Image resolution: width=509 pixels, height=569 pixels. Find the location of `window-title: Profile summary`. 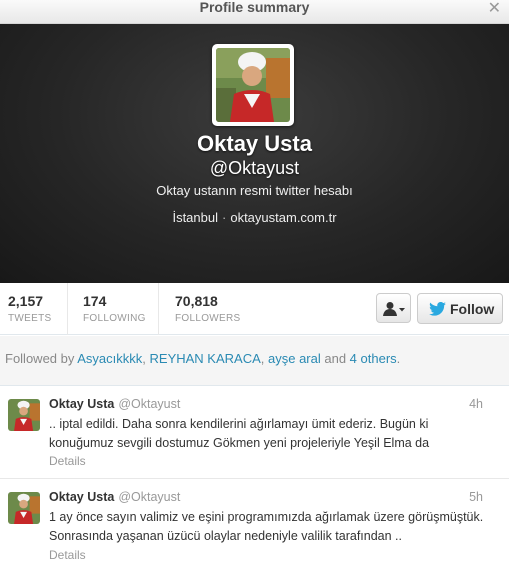

window-title: Profile summary is located at coordinates (254, 7).